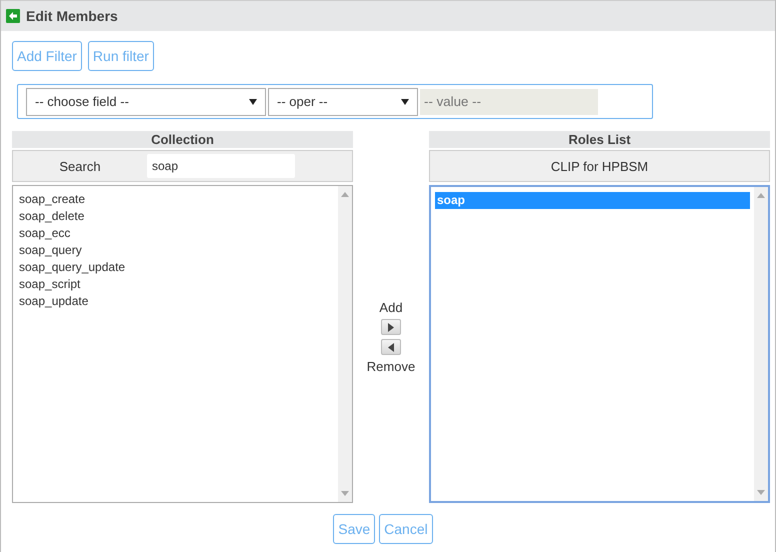 The width and height of the screenshot is (776, 552). Describe the element at coordinates (146, 102) in the screenshot. I see `field-select: -- choose field --` at that location.